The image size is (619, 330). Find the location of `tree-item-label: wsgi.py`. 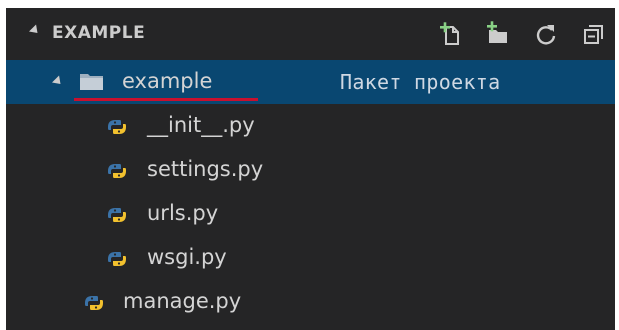

tree-item-label: wsgi.py is located at coordinates (187, 257).